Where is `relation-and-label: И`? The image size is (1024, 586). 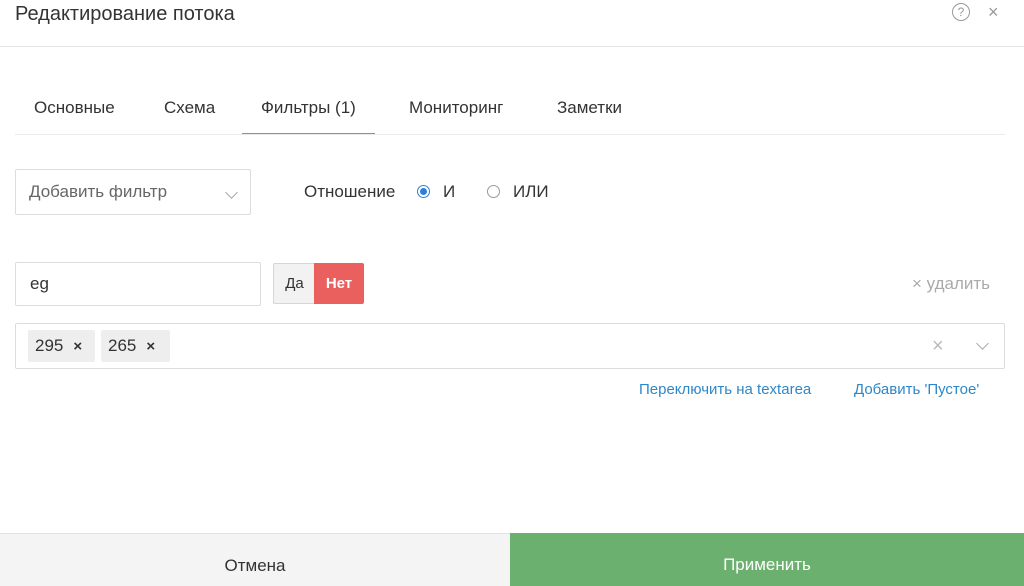 relation-and-label: И is located at coordinates (449, 192).